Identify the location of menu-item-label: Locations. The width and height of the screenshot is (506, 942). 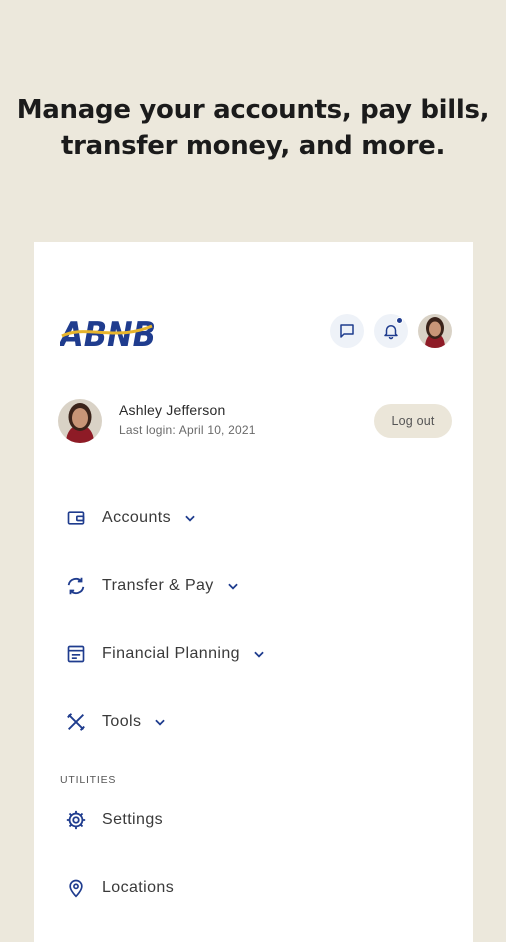
(138, 887).